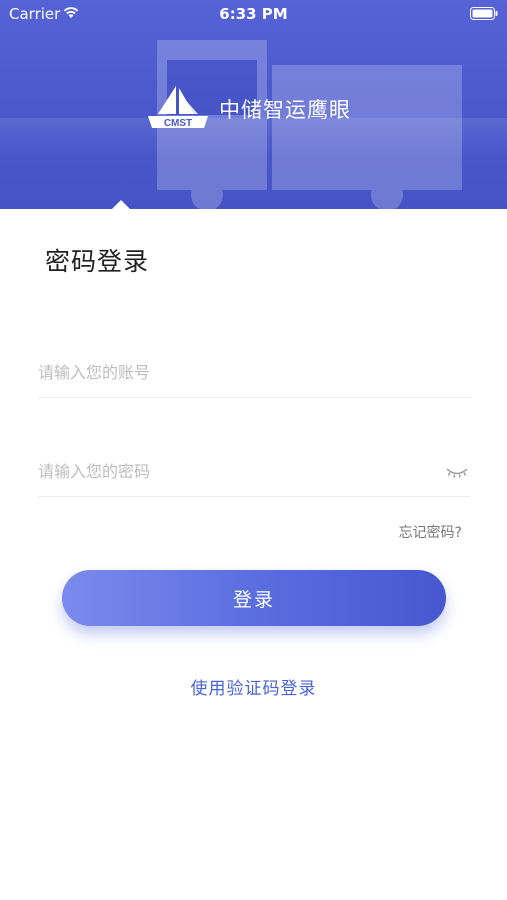 The height and width of the screenshot is (900, 507). I want to click on sailboat-logo: CMST, so click(178, 107).